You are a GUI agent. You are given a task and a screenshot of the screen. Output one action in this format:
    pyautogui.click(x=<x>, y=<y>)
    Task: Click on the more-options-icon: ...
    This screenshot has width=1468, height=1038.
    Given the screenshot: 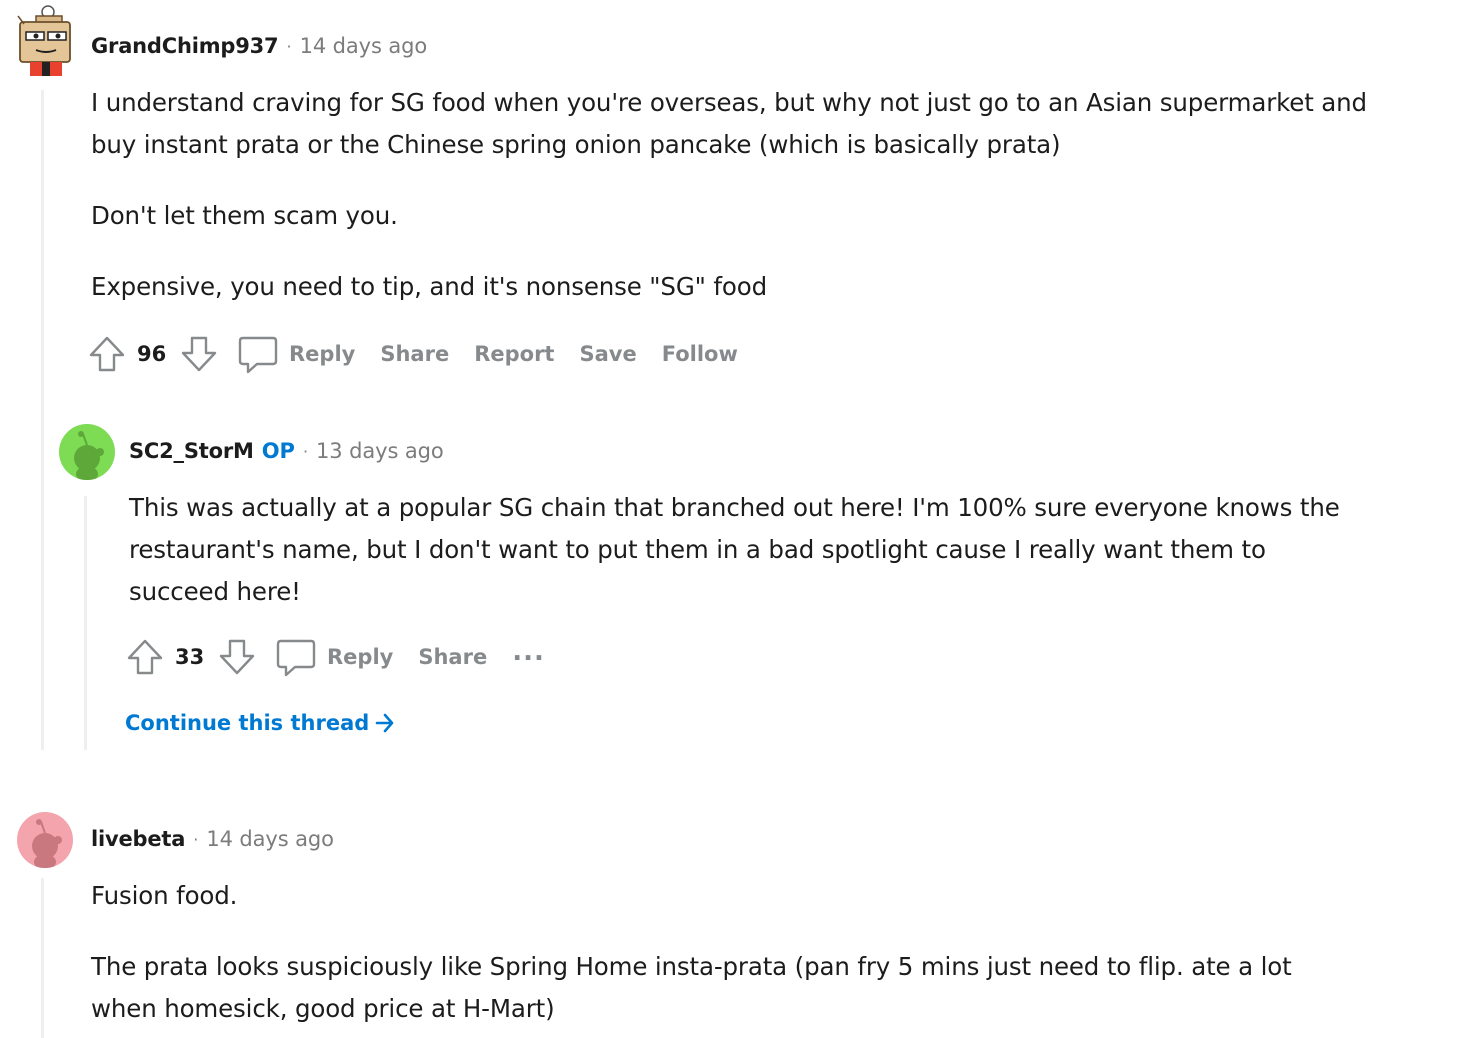 What is the action you would take?
    pyautogui.click(x=528, y=652)
    